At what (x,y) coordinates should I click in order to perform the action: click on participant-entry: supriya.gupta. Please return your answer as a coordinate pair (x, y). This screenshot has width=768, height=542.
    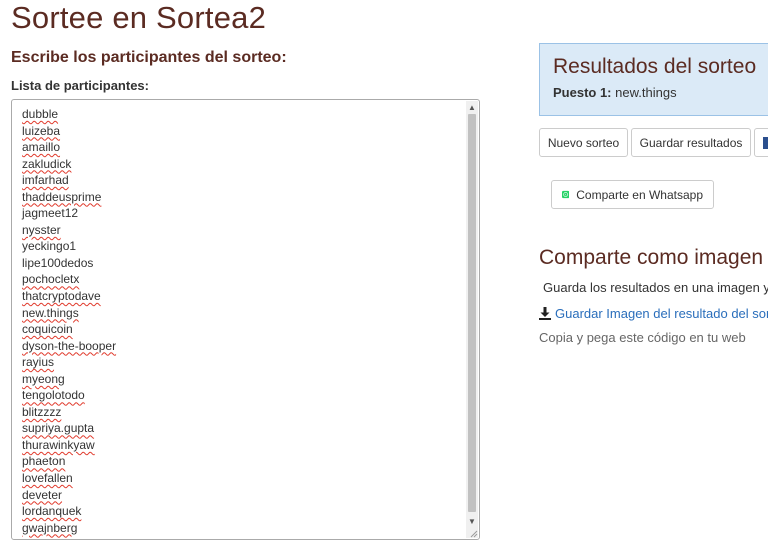
    Looking at the image, I should click on (58, 428).